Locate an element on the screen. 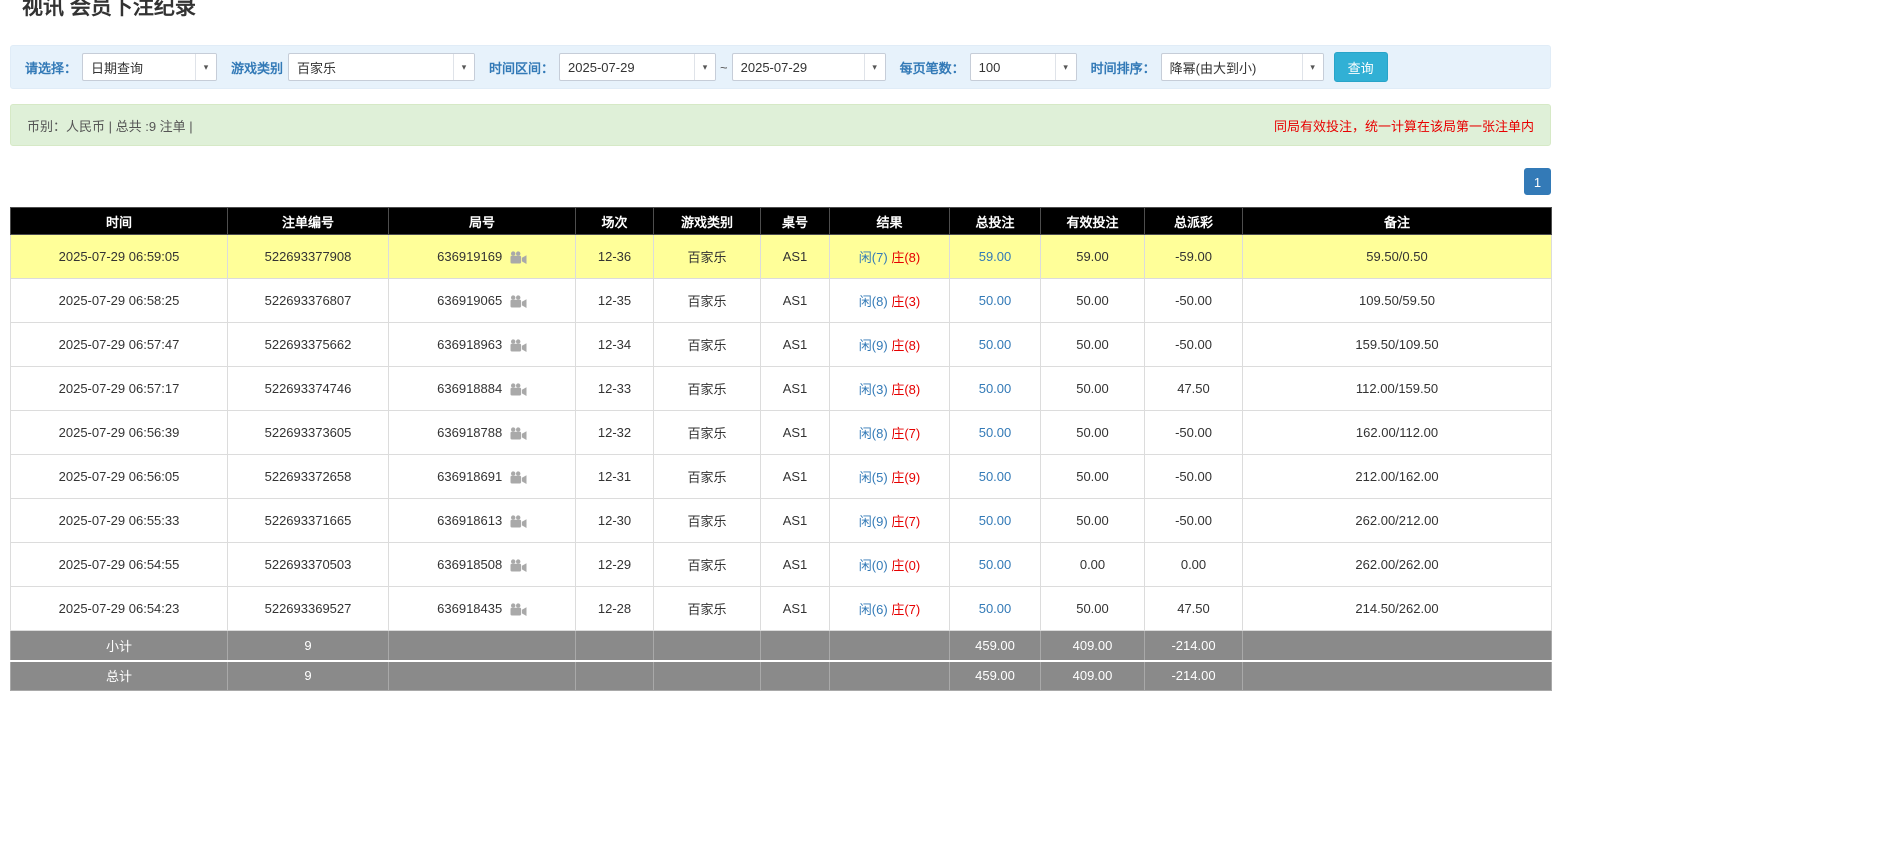  result-banker: 庄(8) is located at coordinates (906, 389).